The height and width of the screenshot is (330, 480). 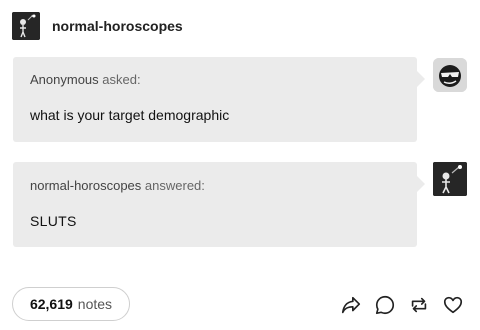 I want to click on notes-count: 62,619, so click(x=51, y=304).